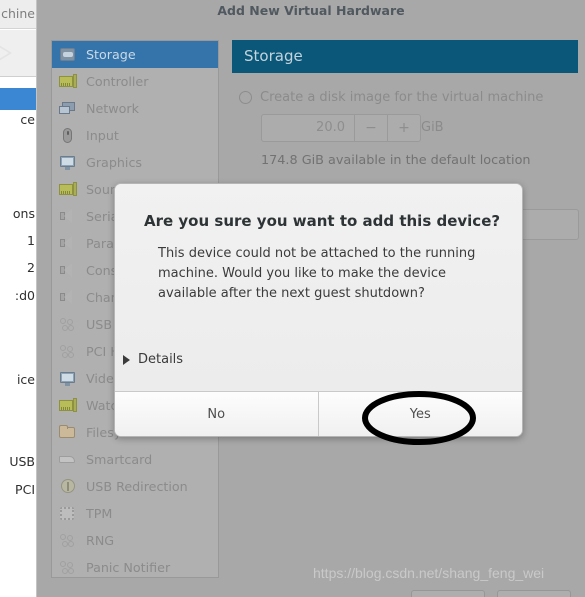  Describe the element at coordinates (68, 460) in the screenshot. I see `smartcard-icon` at that location.